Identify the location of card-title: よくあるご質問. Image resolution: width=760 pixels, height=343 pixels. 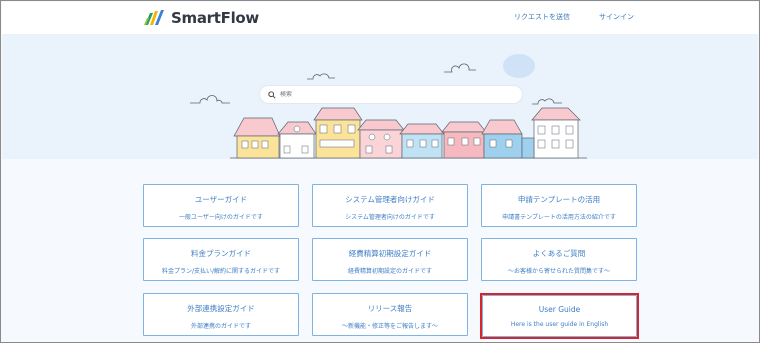
(559, 253).